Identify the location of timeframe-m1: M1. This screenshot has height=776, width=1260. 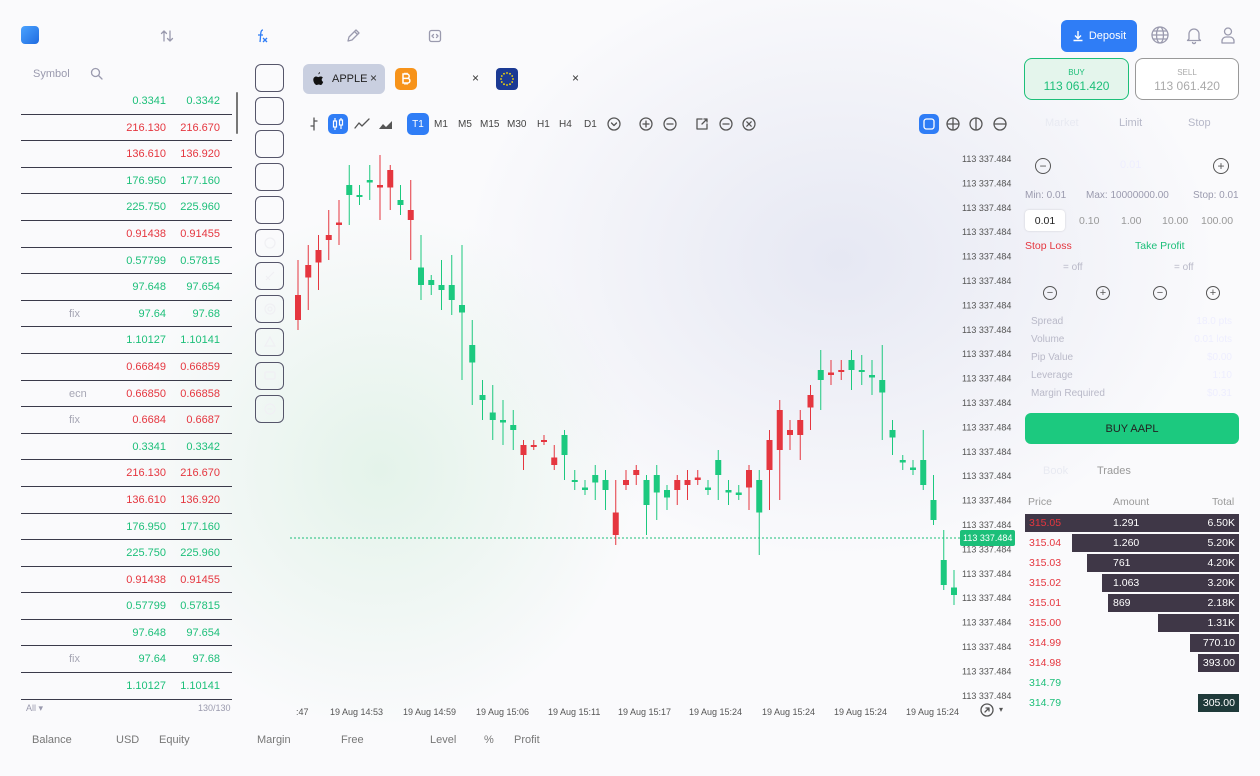
(441, 124).